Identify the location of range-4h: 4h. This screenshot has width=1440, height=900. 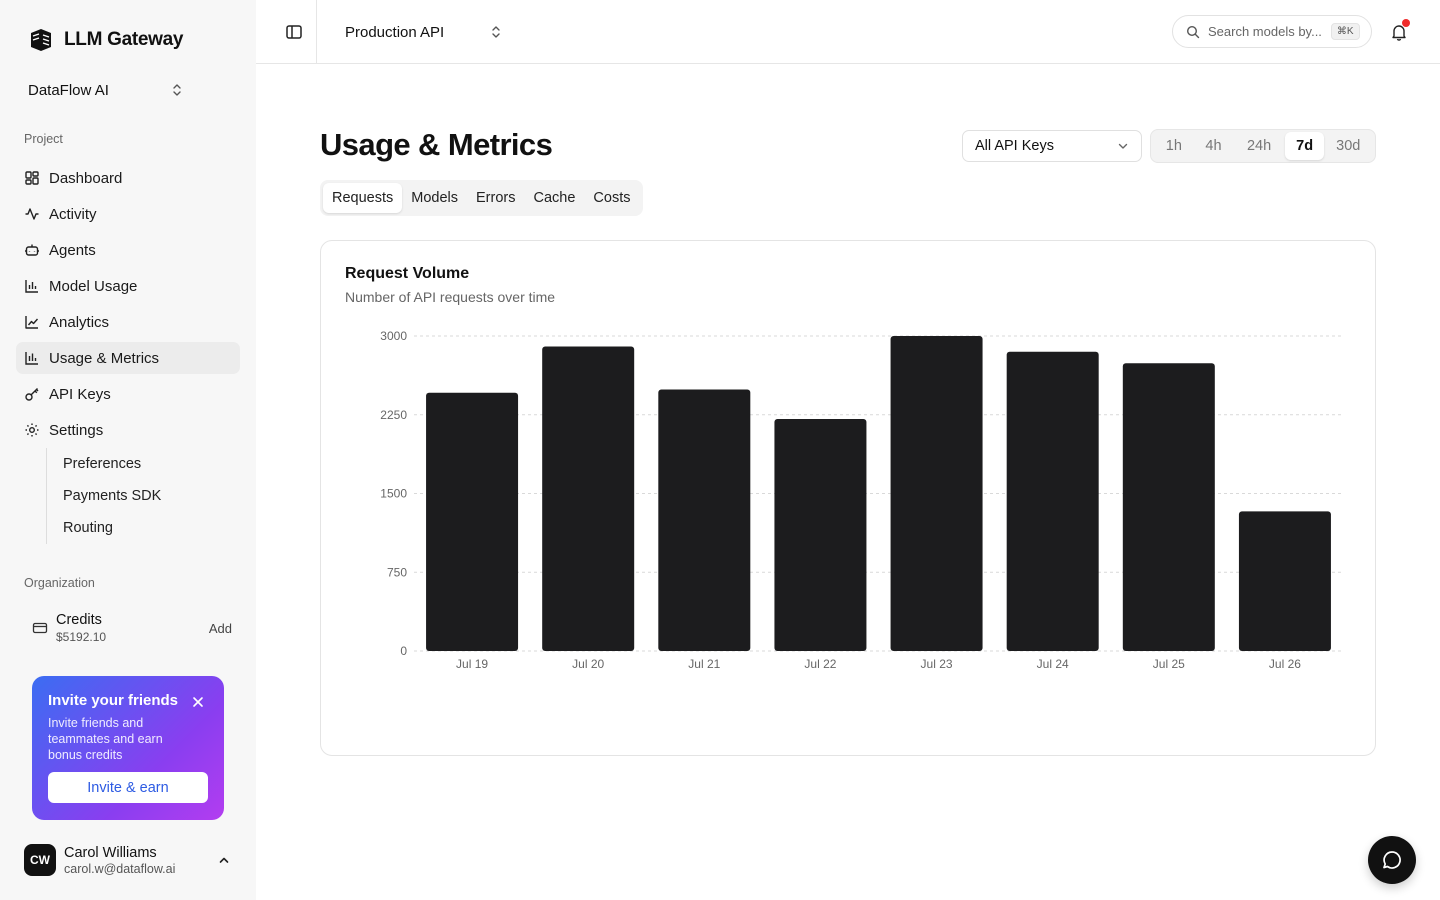
(1214, 146).